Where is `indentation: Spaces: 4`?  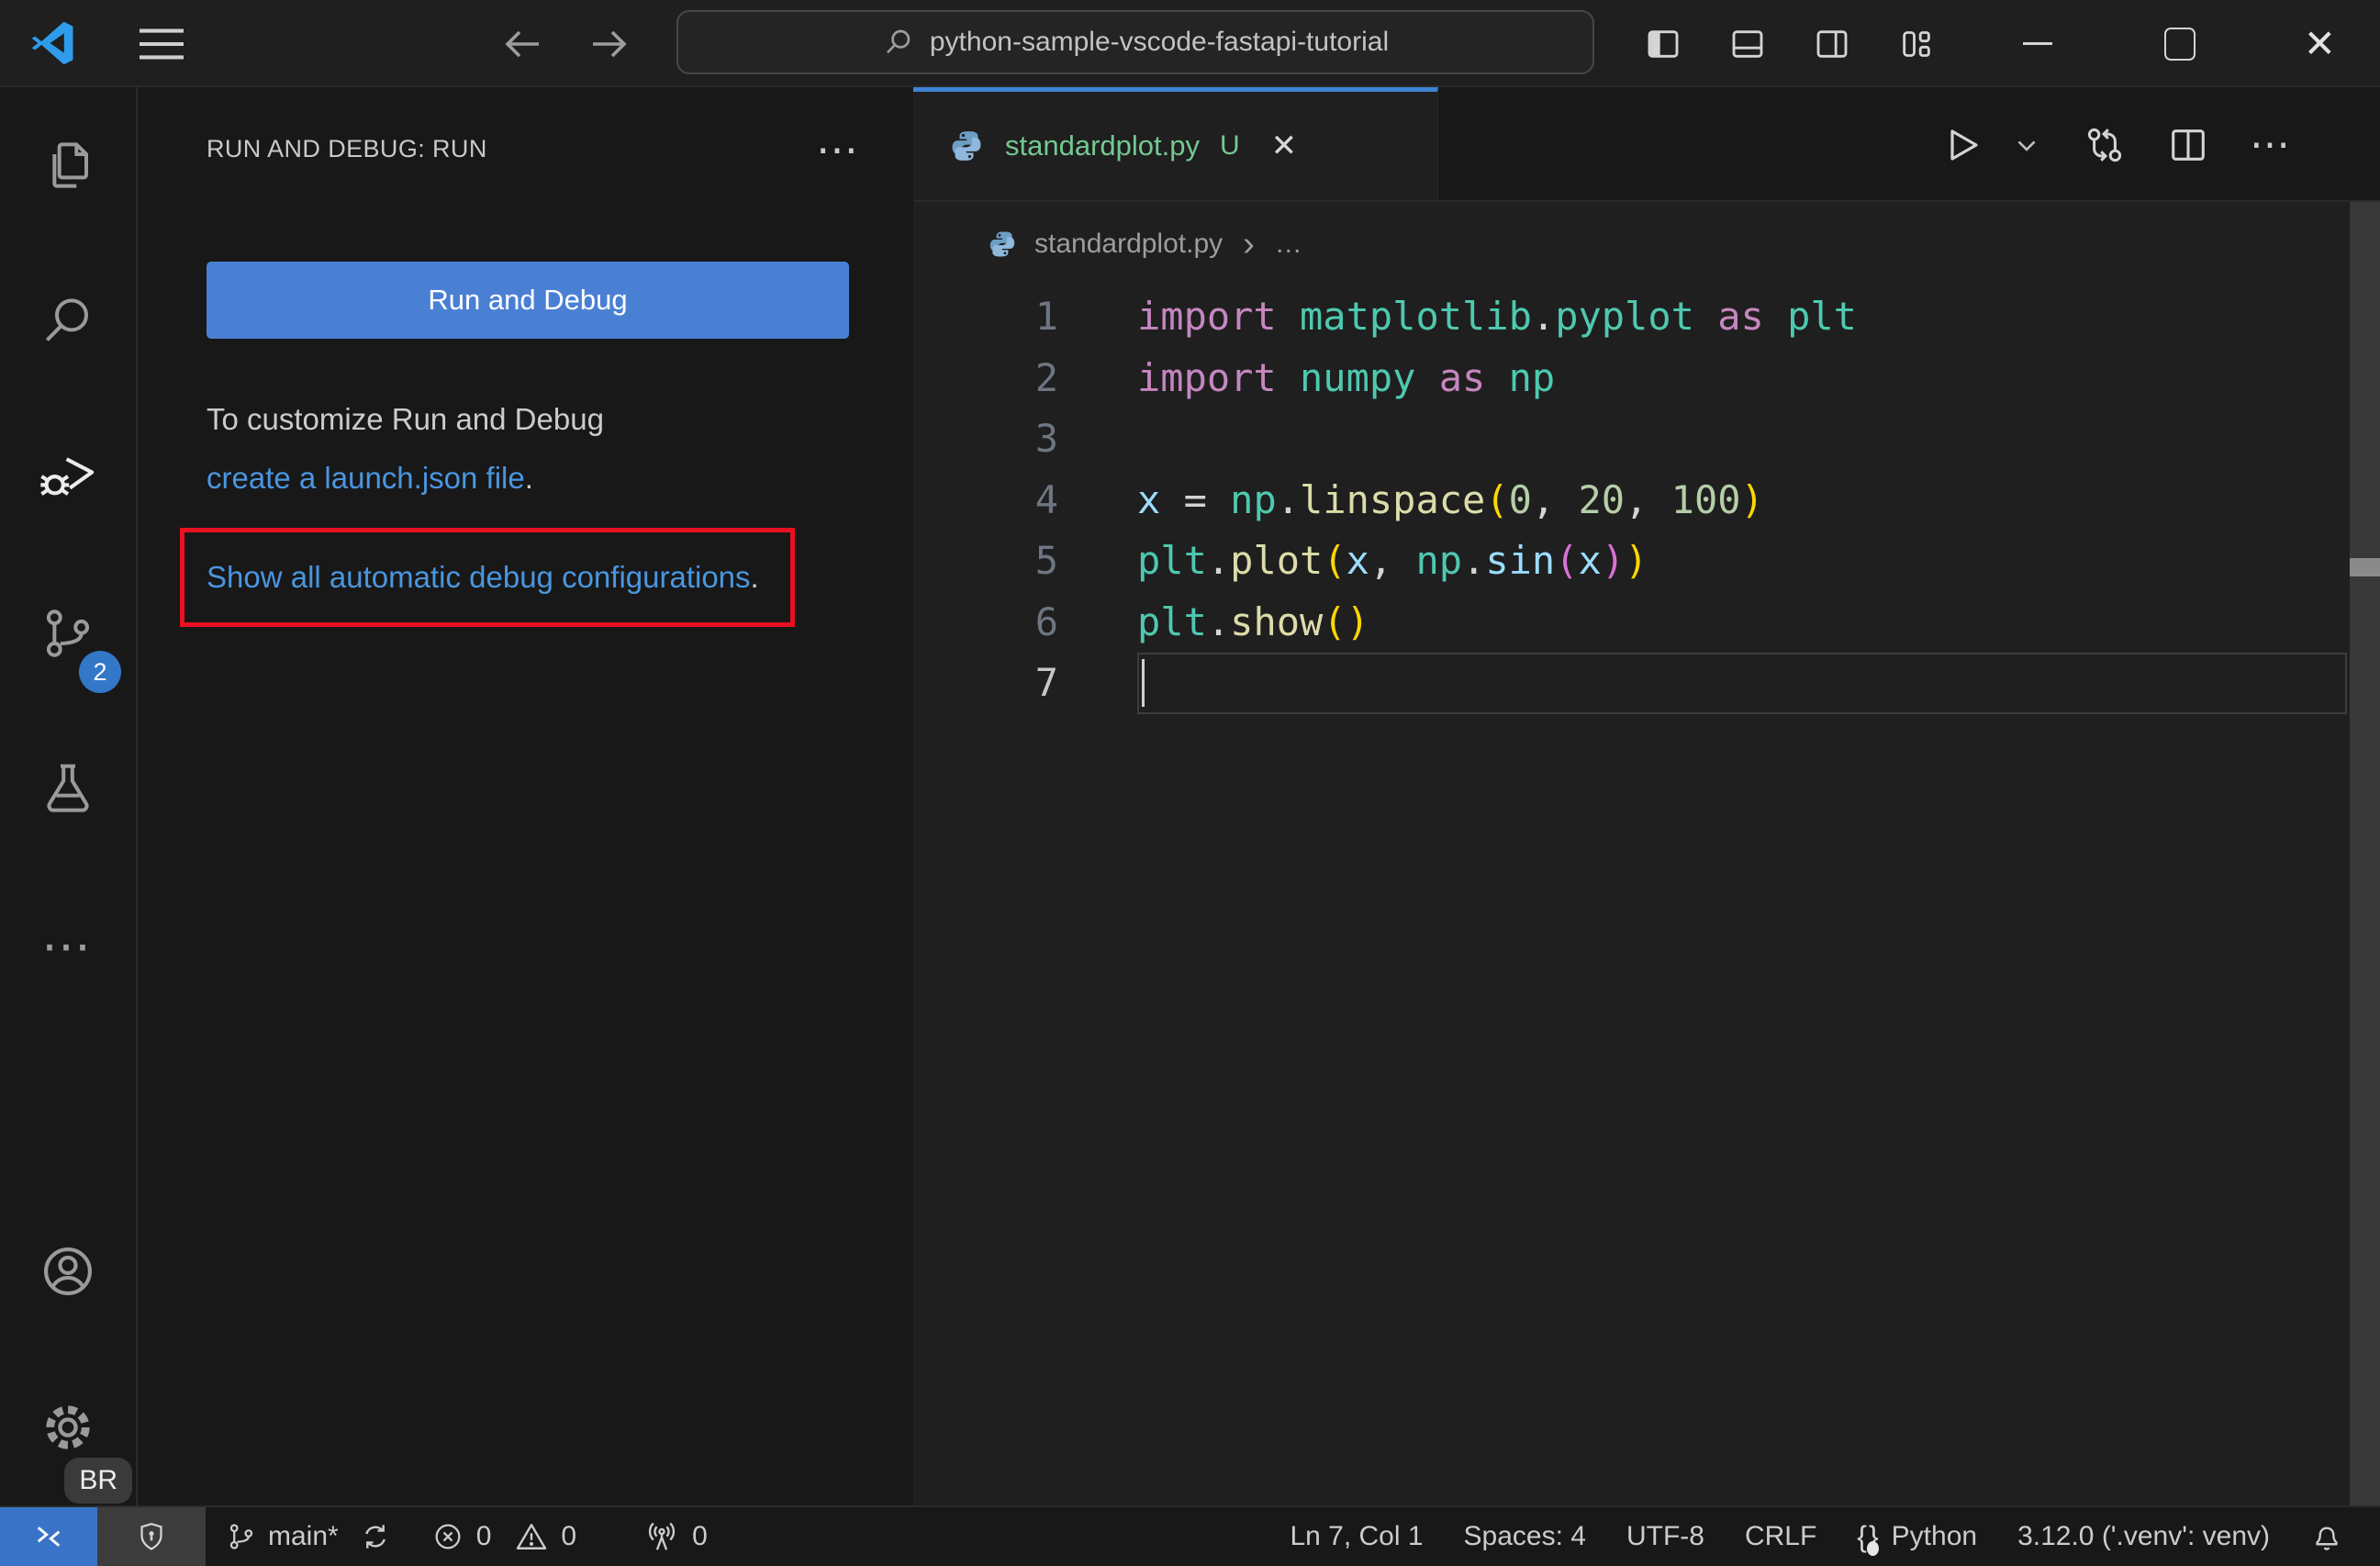 indentation: Spaces: 4 is located at coordinates (1524, 1536).